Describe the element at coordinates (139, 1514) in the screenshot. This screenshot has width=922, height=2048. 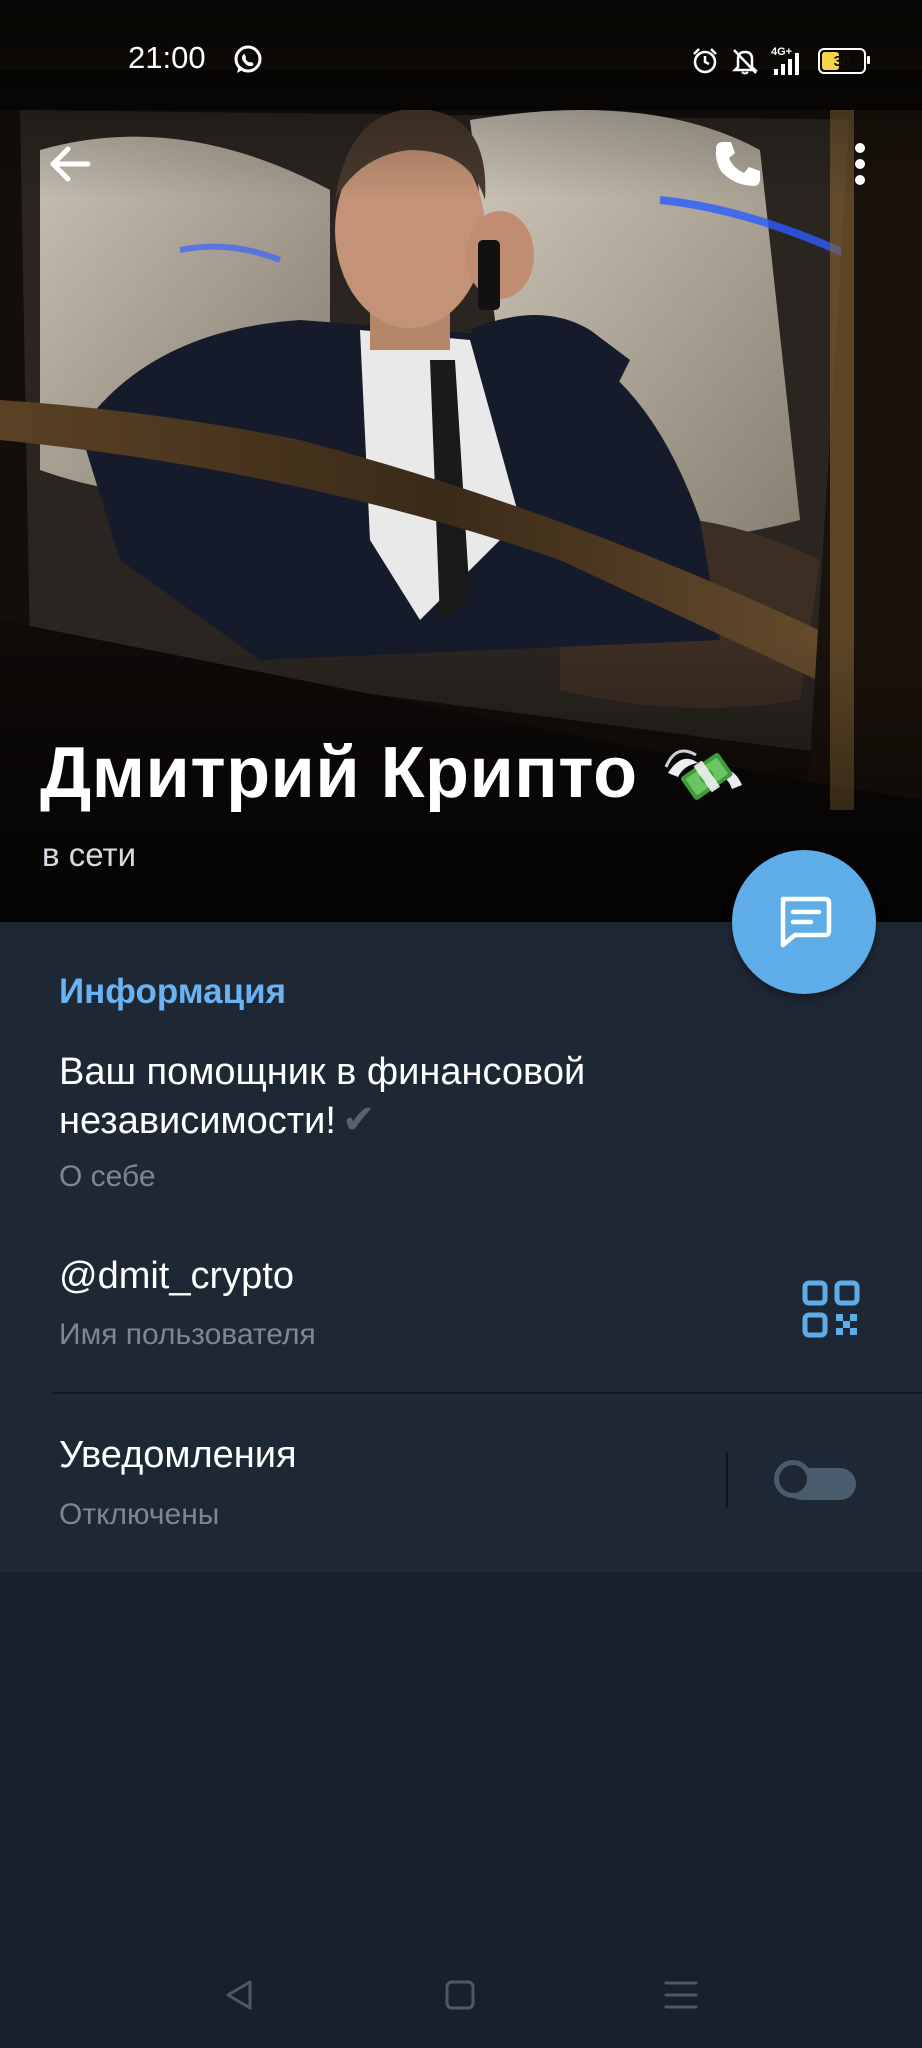
I see `notifications-status: Отключены` at that location.